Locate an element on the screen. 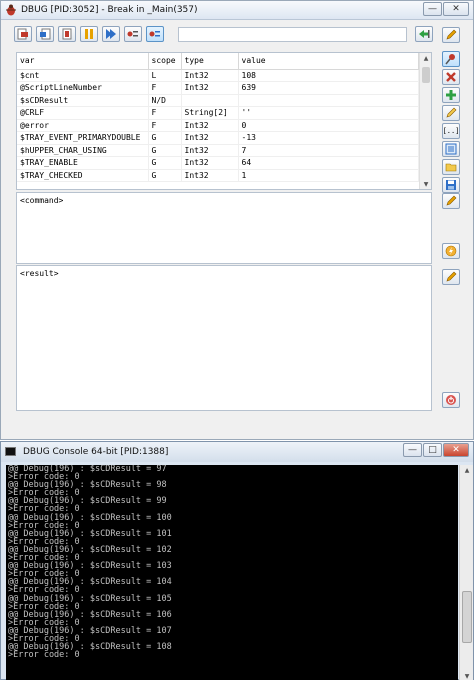 Image resolution: width=474 pixels, height=680 pixels. watch-button is located at coordinates (155, 34).